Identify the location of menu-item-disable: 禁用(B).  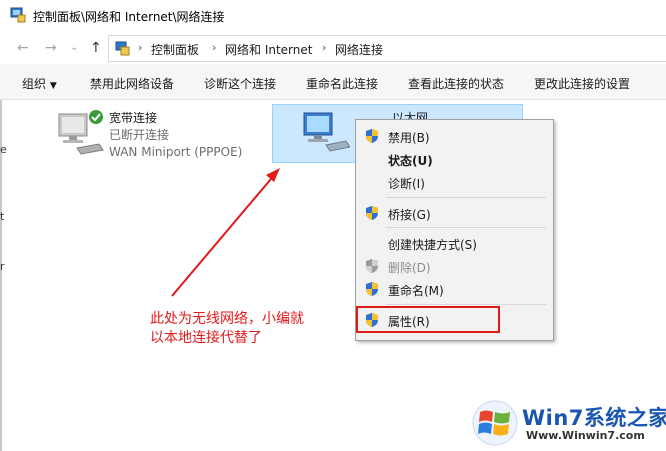
(454, 136).